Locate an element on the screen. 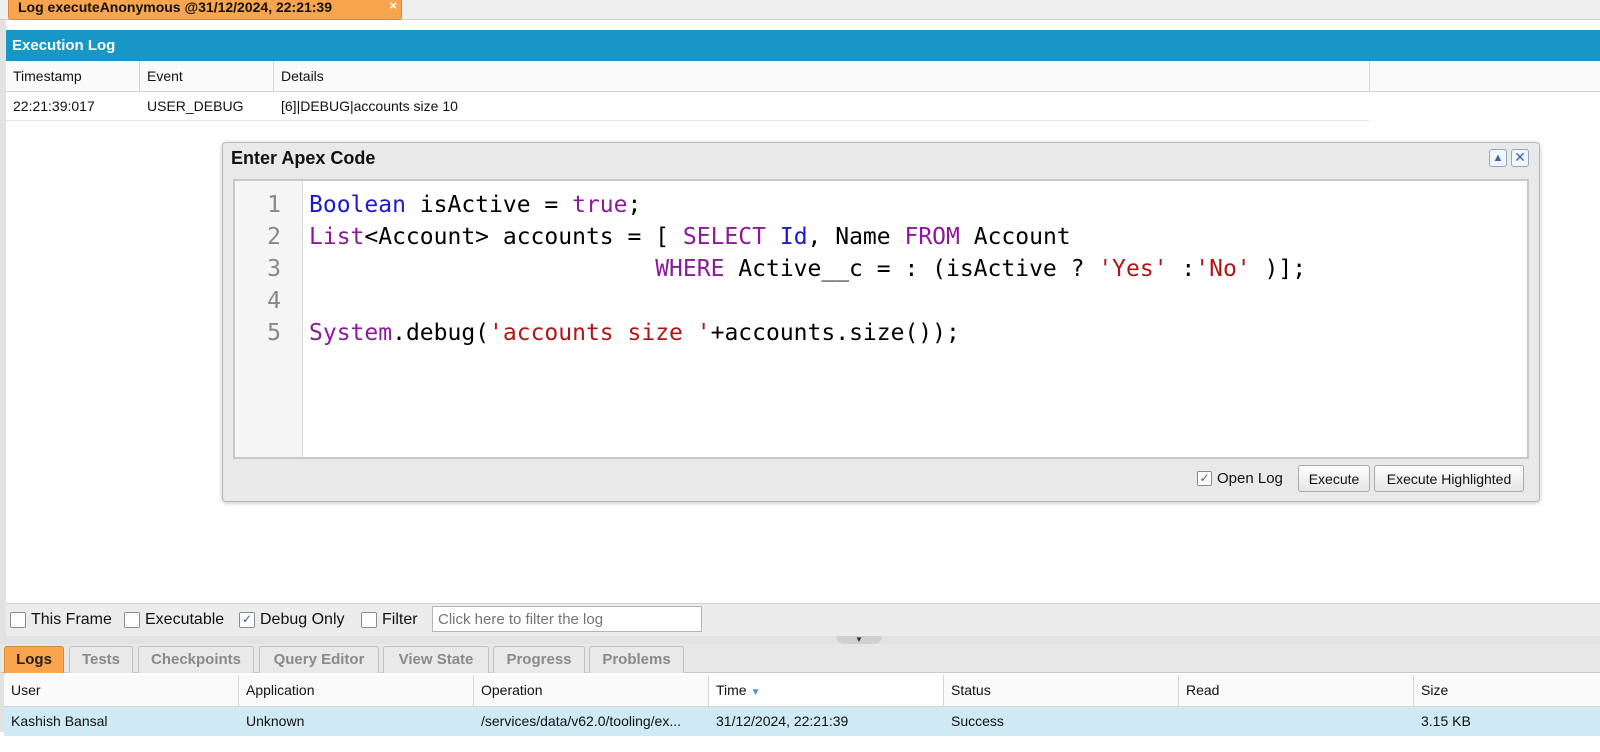 This screenshot has width=1600, height=752. code-token: .debug( is located at coordinates (441, 333).